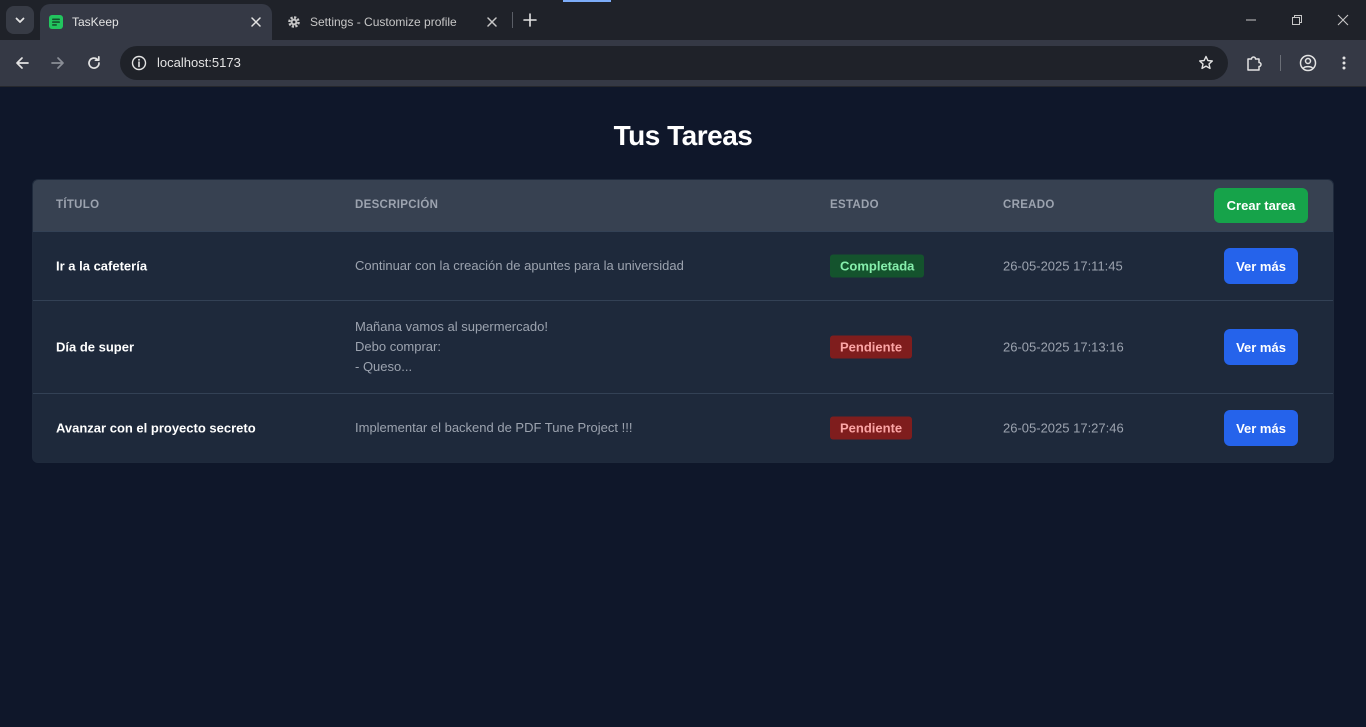  I want to click on account-circle-icon, so click(1308, 63).